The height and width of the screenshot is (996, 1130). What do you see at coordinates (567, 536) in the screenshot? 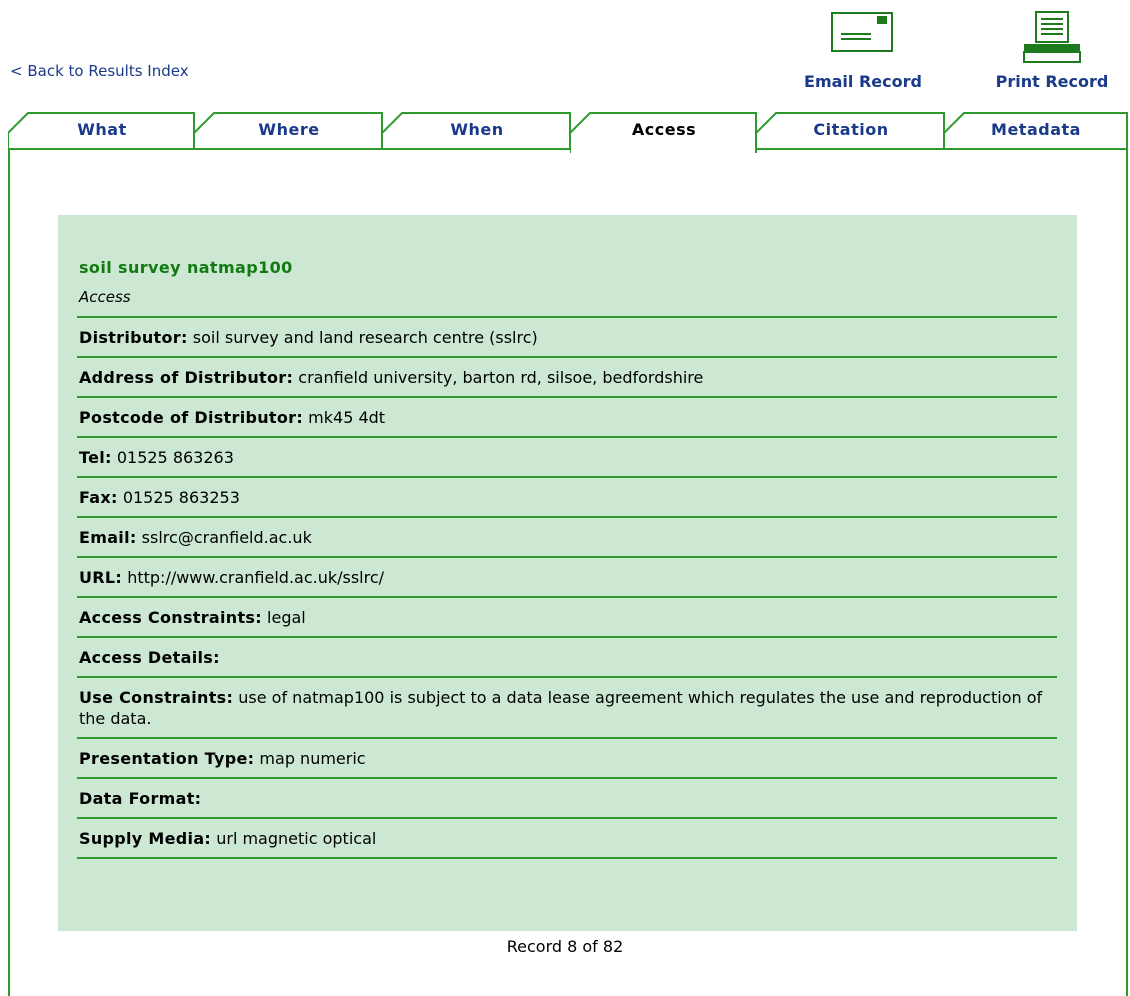
I see `field-email: Email: sslrc@cranfield.ac.uk` at bounding box center [567, 536].